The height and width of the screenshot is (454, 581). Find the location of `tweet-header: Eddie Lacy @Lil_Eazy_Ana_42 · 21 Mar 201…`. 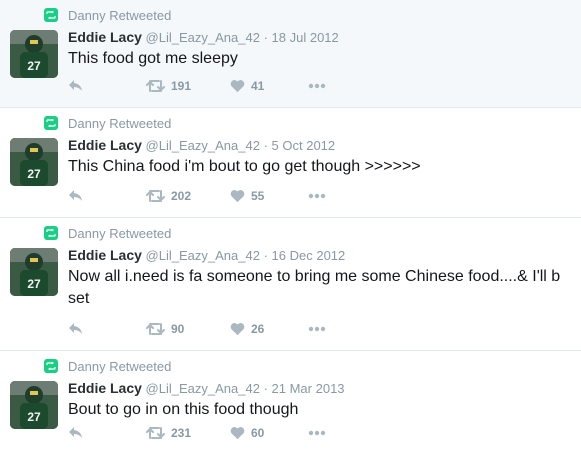

tweet-header: Eddie Lacy @Lil_Eazy_Ana_42 · 21 Mar 201… is located at coordinates (206, 388).